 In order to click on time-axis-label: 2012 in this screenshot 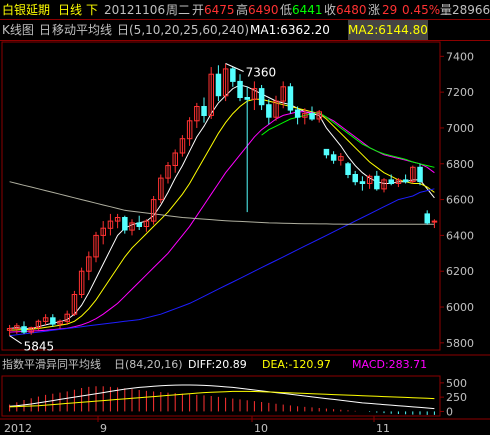, I will do `click(18, 428)`.